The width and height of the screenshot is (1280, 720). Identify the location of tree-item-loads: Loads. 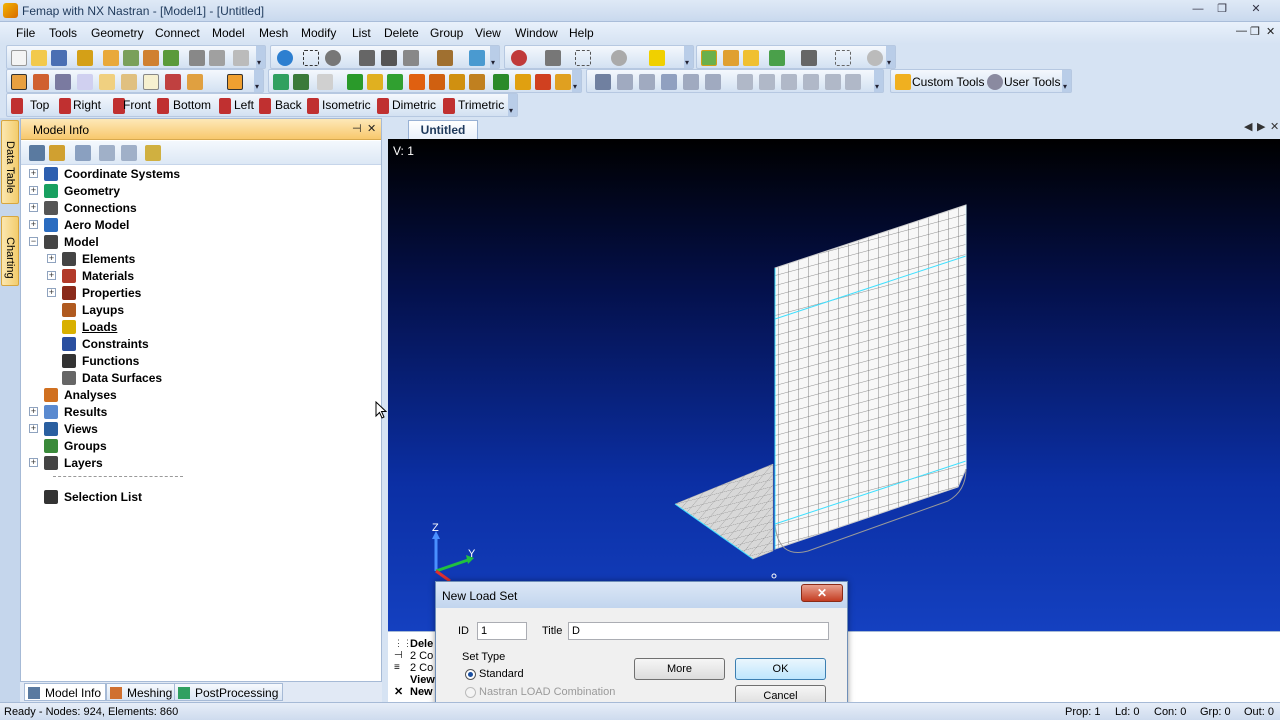
(204, 327).